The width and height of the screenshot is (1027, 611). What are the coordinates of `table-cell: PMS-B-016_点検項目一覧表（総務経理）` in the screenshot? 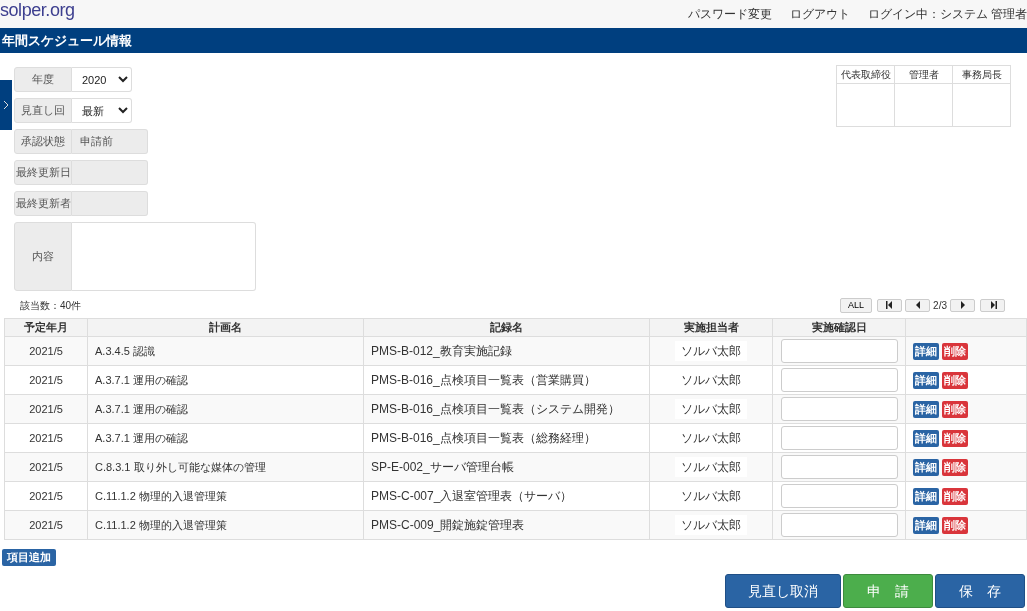 It's located at (506, 438).